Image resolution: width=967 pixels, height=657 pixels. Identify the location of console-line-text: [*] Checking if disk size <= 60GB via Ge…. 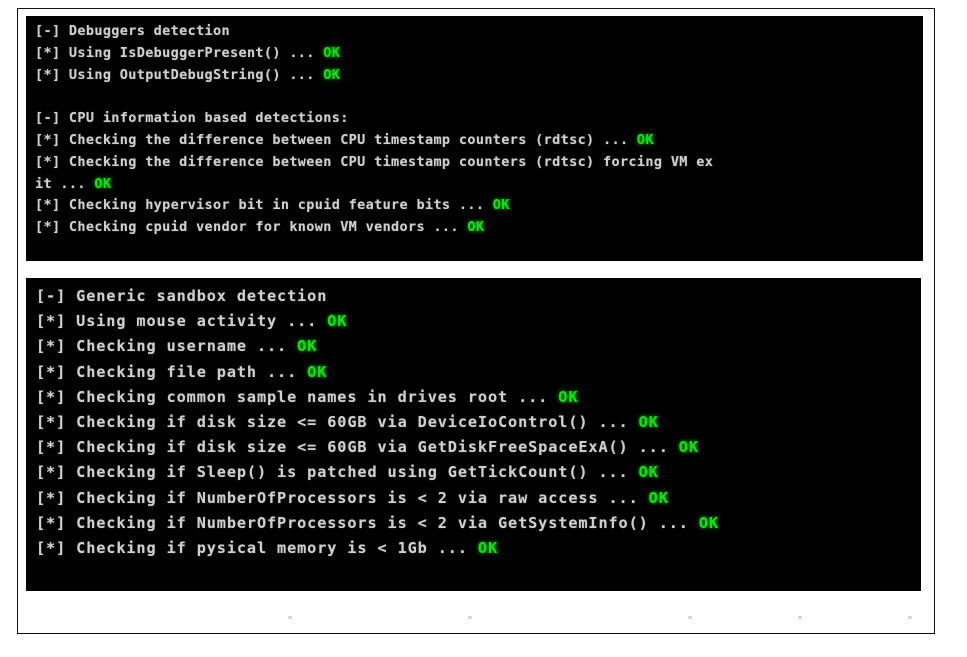
(357, 447).